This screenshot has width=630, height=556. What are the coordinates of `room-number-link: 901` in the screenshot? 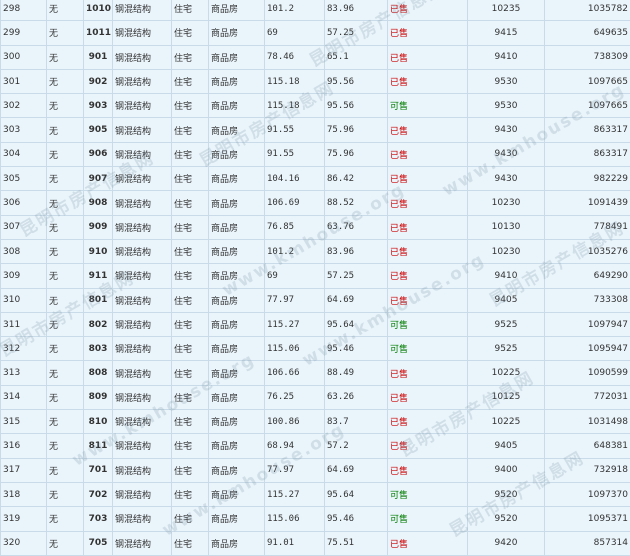 It's located at (98, 57).